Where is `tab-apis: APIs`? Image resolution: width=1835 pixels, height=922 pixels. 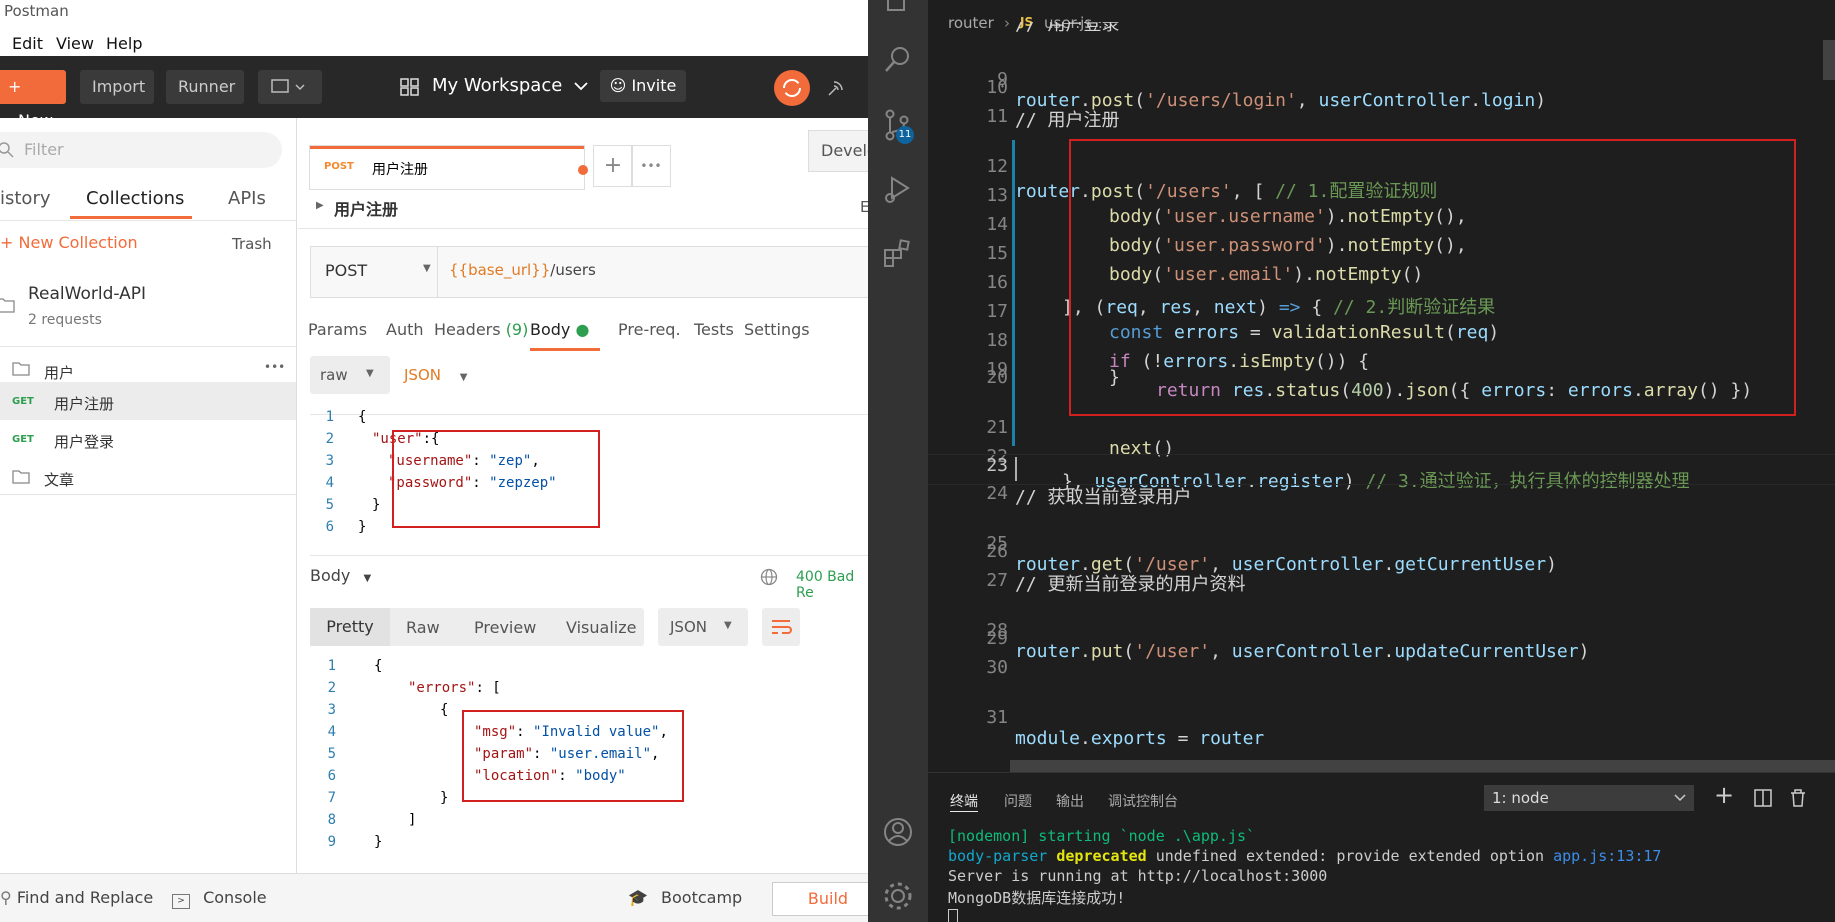
tab-apis: APIs is located at coordinates (247, 198).